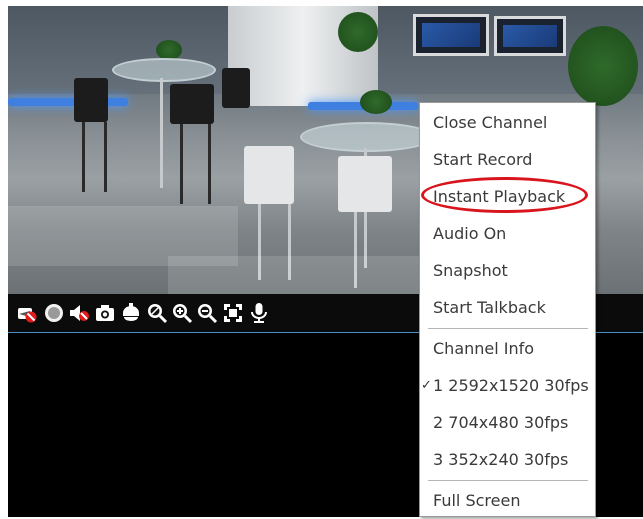  What do you see at coordinates (426, 385) in the screenshot?
I see `check-icon: ✓` at bounding box center [426, 385].